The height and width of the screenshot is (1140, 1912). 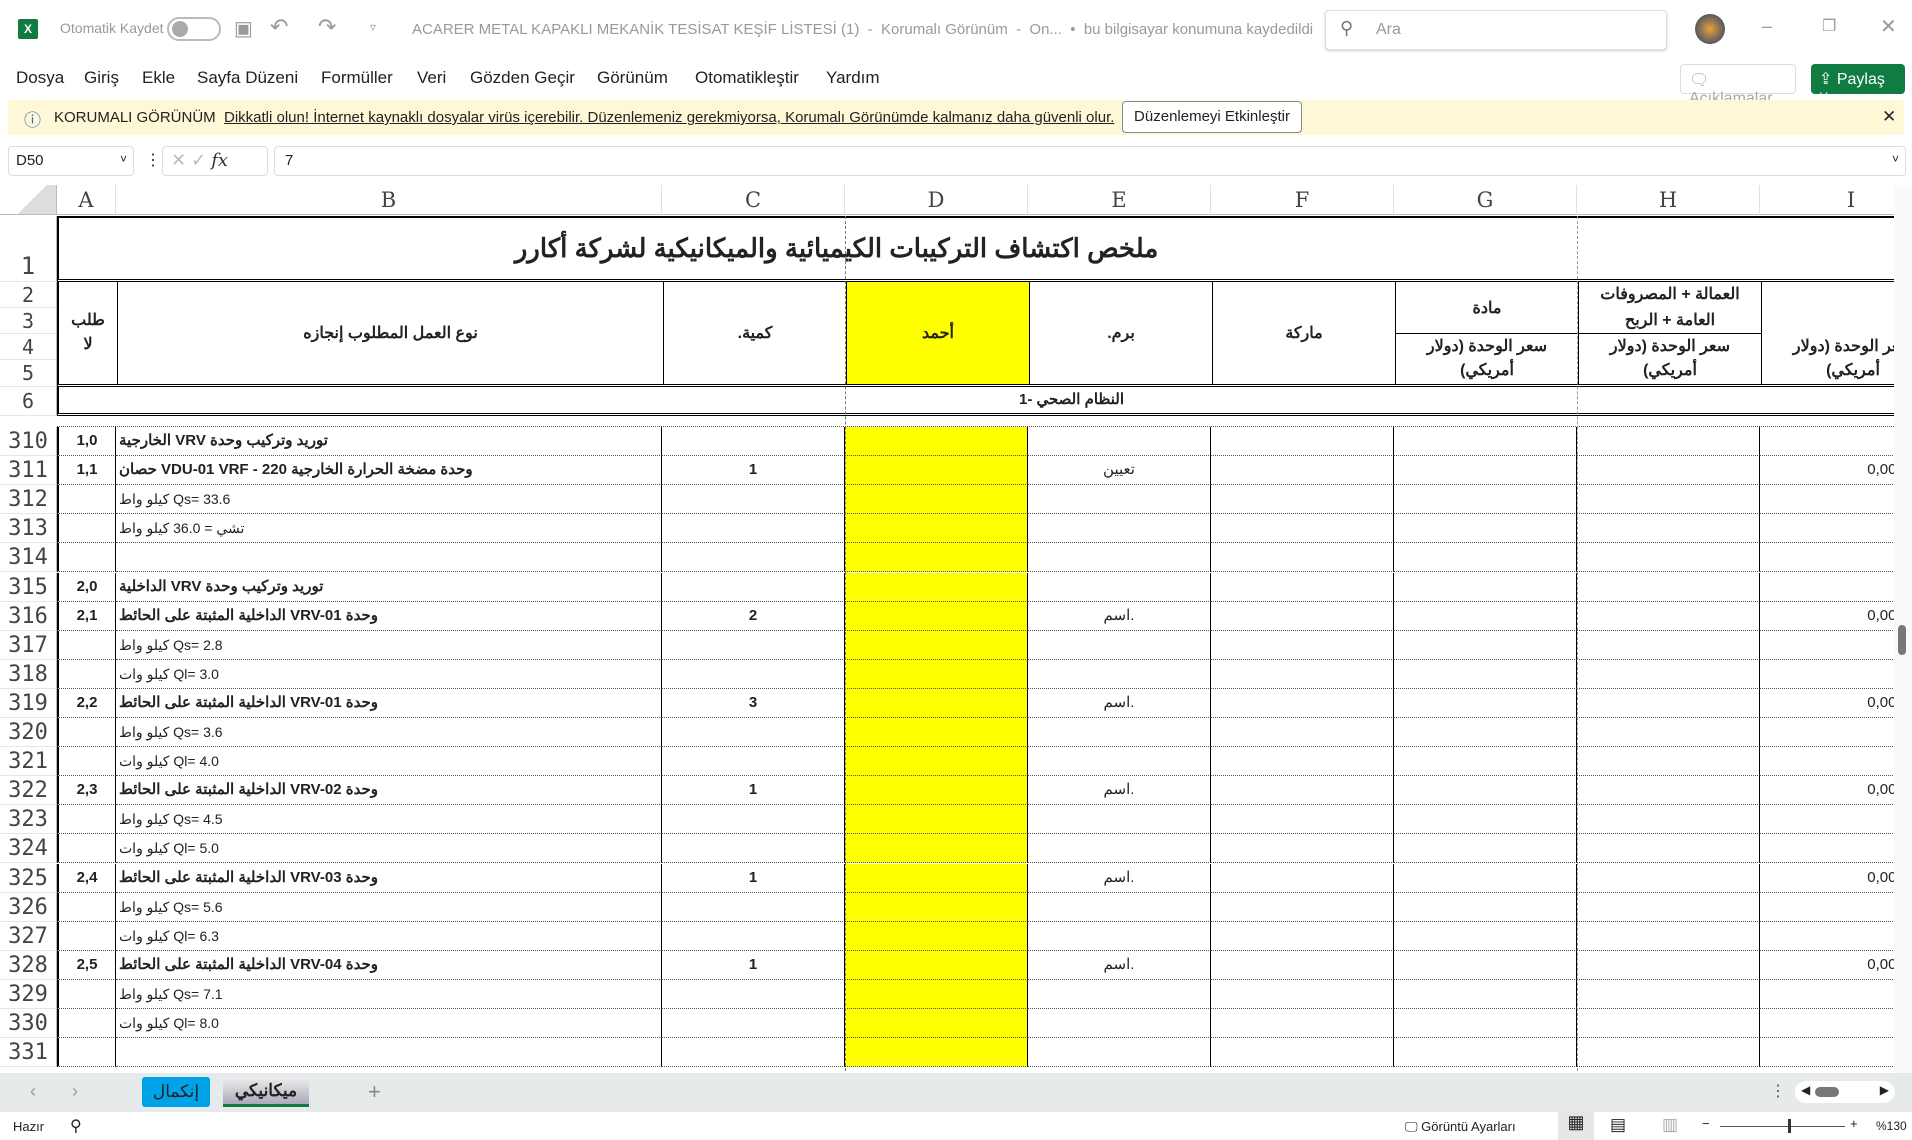 I want to click on row-header: 5, so click(x=28, y=373).